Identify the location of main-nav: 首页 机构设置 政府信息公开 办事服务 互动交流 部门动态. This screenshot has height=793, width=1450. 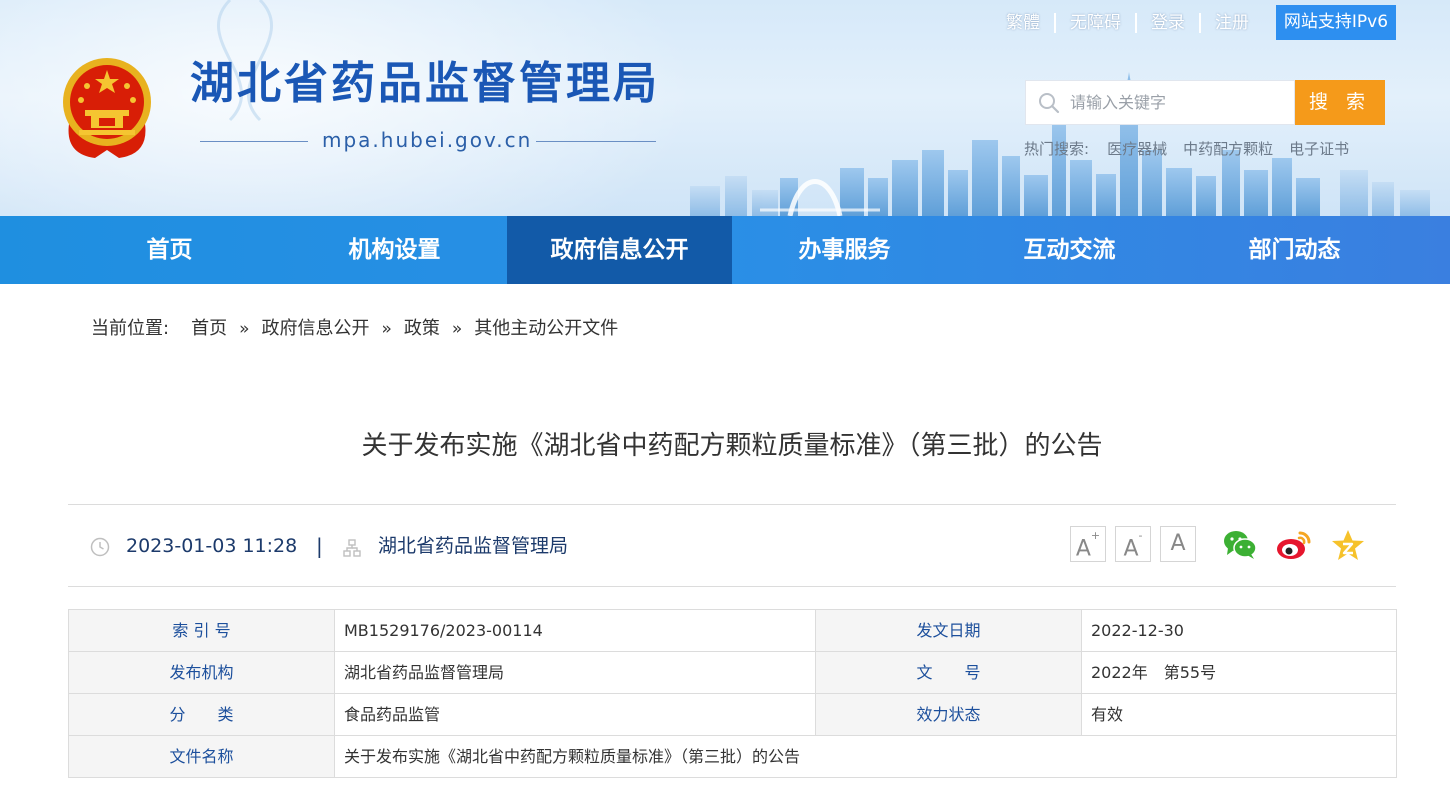
(725, 250).